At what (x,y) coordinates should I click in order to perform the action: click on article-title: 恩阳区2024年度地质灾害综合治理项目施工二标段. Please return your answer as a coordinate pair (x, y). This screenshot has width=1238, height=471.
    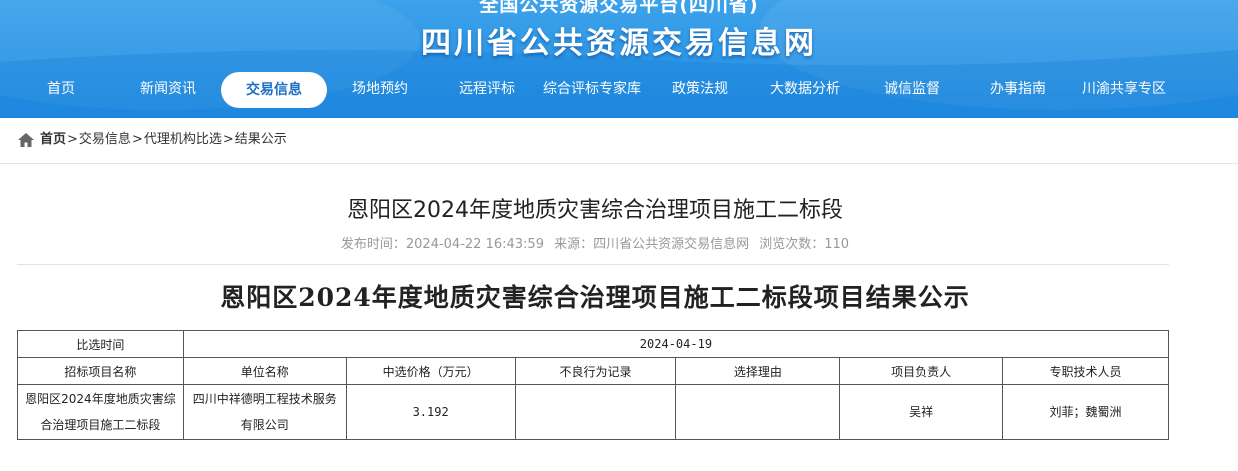
    Looking at the image, I should click on (595, 210).